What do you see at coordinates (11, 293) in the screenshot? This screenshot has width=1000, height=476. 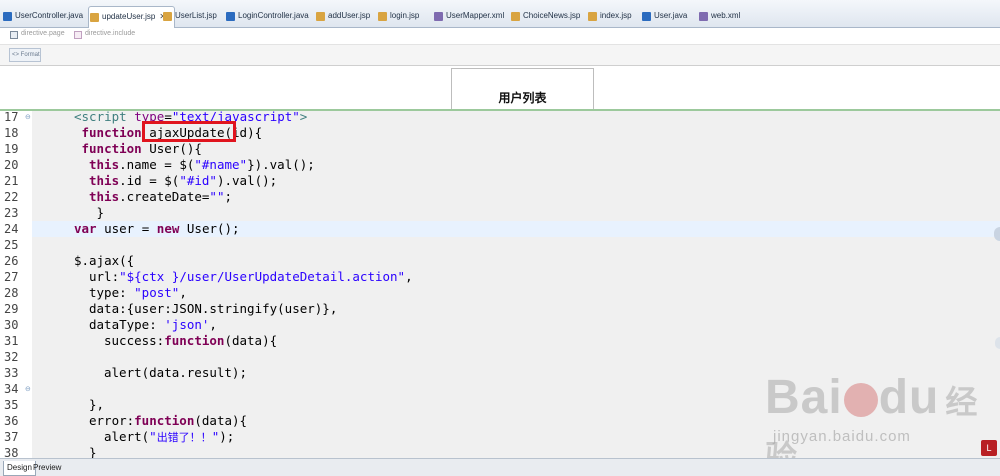 I see `line-number: 28` at bounding box center [11, 293].